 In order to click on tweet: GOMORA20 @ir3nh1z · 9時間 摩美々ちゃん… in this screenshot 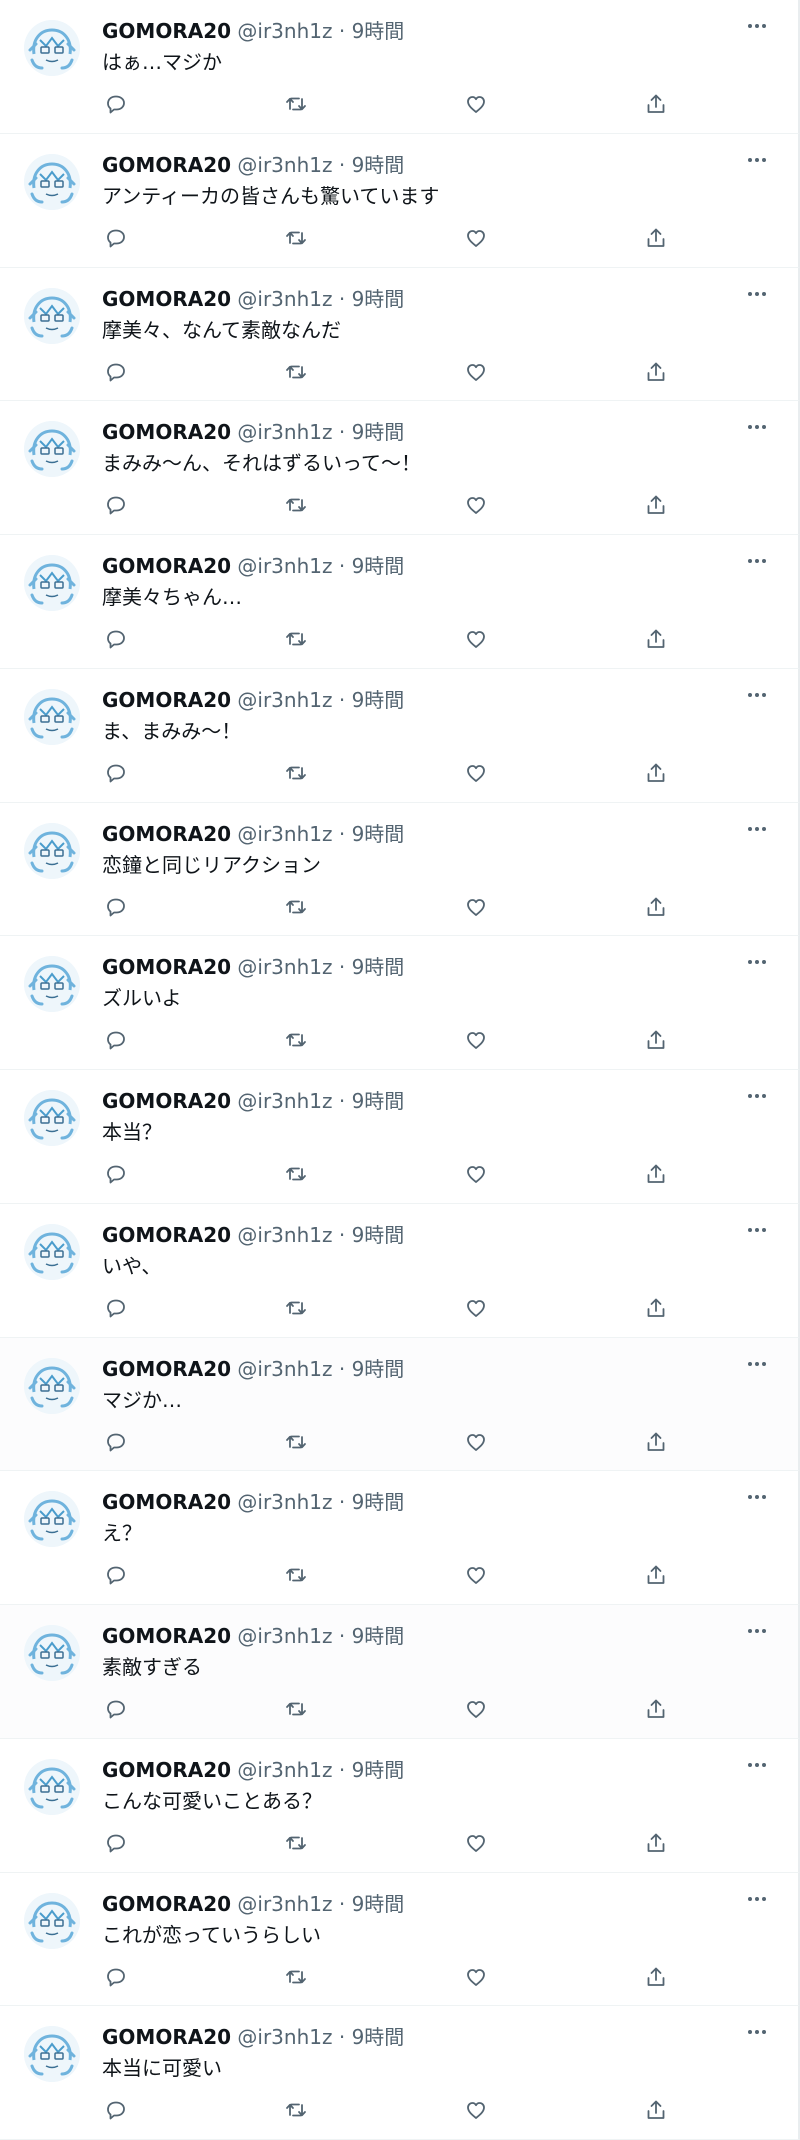, I will do `click(400, 602)`.